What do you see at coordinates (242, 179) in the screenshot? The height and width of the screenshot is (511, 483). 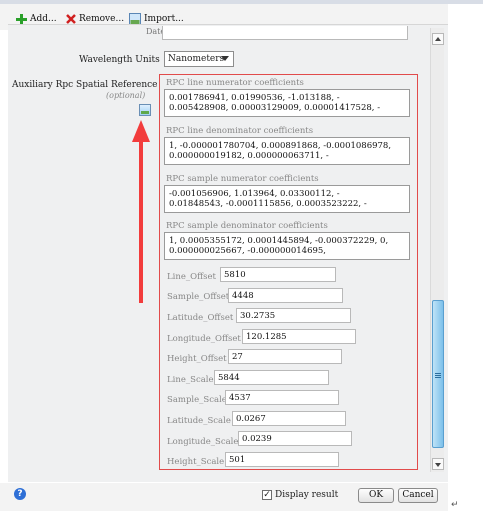 I see `sample-numerator-title: RPC sample numerator coefficients` at bounding box center [242, 179].